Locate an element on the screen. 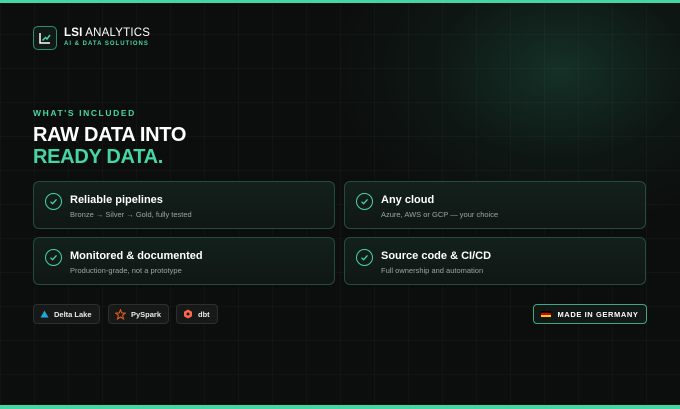 The image size is (680, 409). top-accent-bar is located at coordinates (340, 1).